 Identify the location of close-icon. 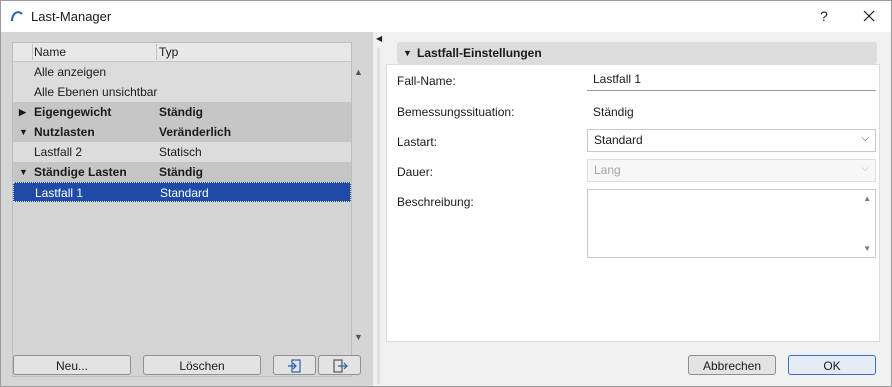
(869, 16).